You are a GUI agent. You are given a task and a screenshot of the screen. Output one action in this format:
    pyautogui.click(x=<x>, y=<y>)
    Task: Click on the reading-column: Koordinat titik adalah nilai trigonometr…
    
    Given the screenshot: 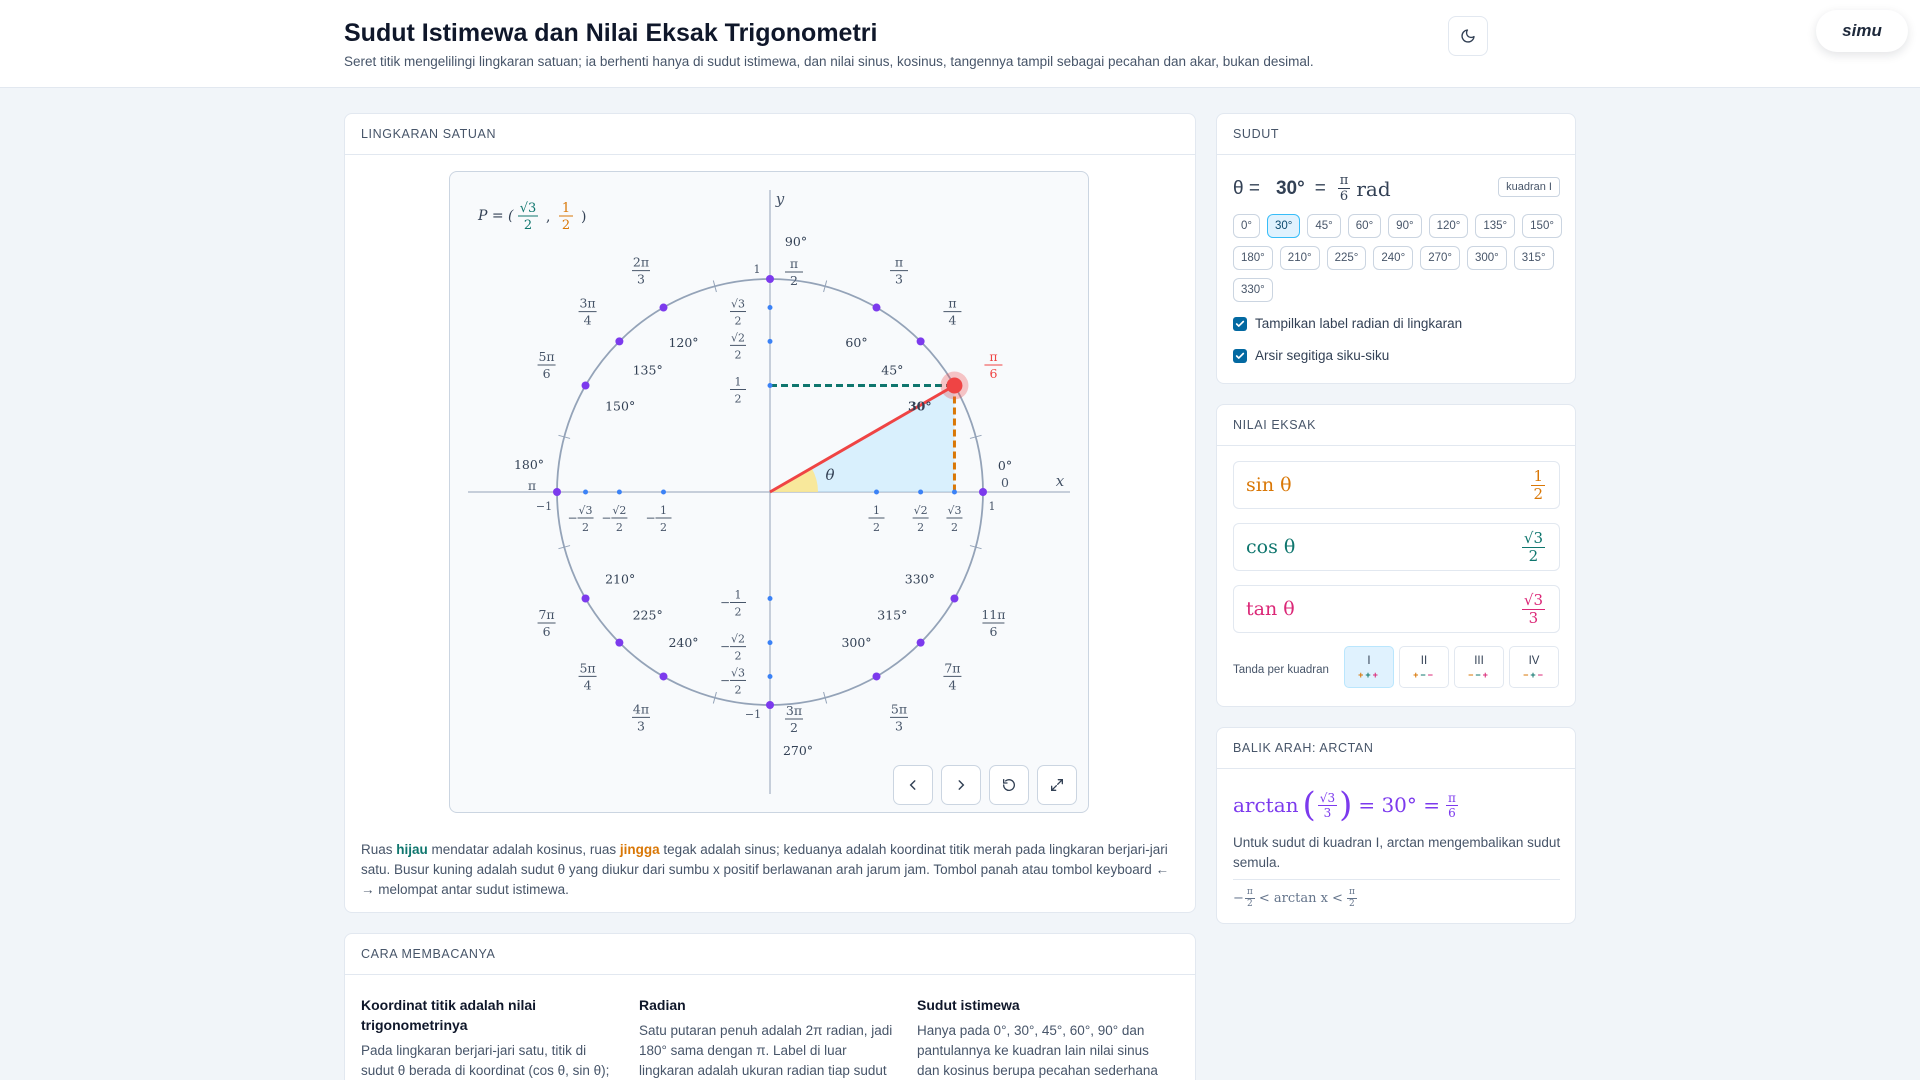 What is the action you would take?
    pyautogui.click(x=489, y=1037)
    